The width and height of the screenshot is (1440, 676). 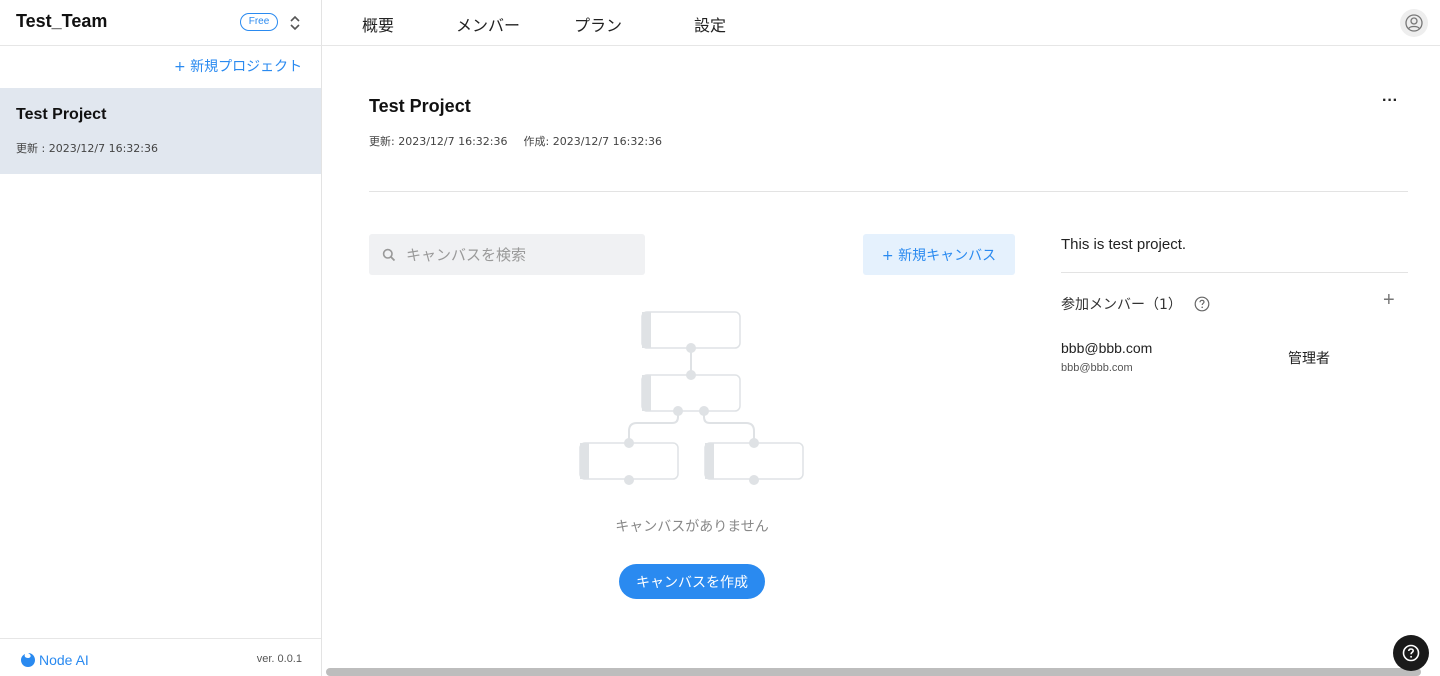 I want to click on canvas-search, so click(x=507, y=254).